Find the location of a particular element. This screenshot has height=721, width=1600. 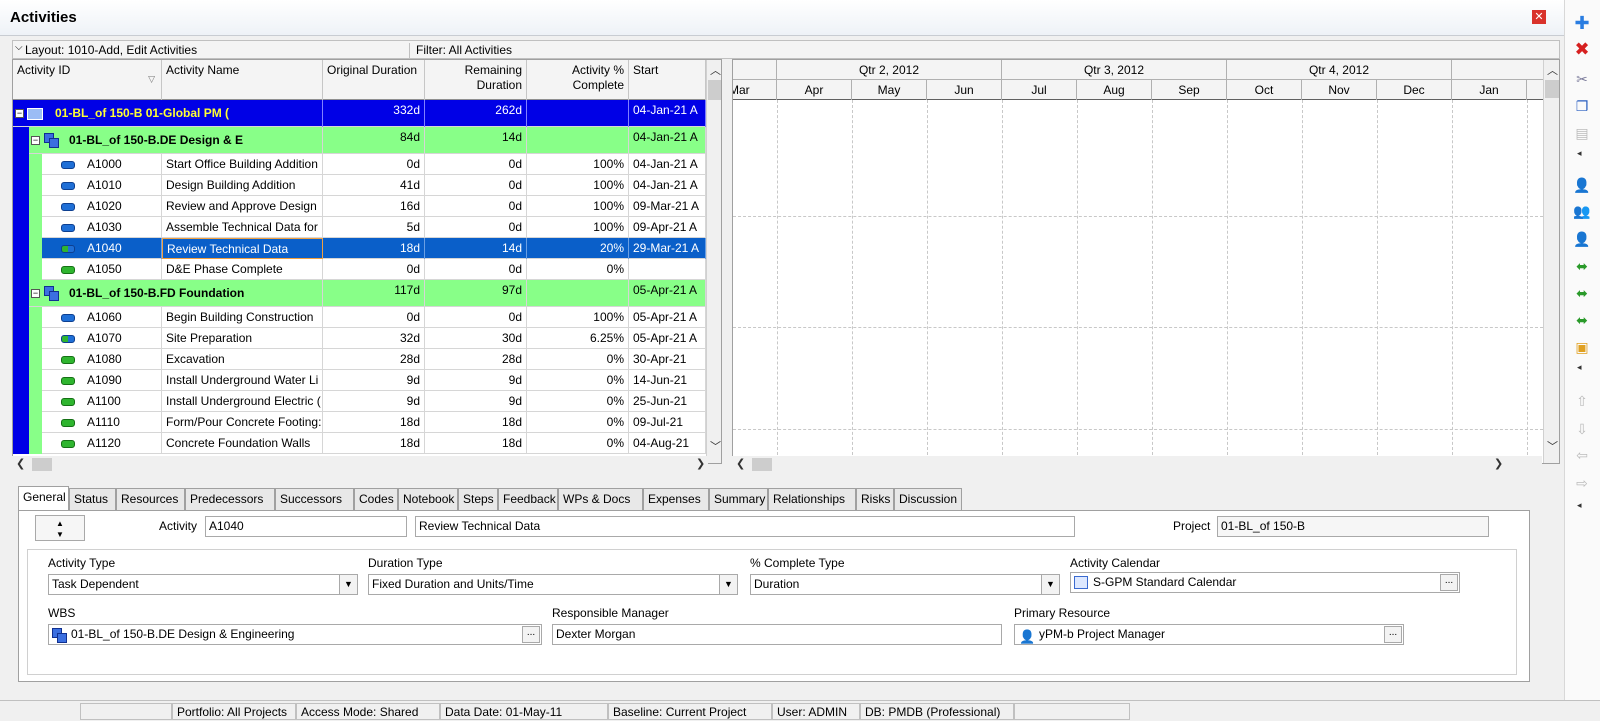

table-row: A1080 Excavation 28d 28d 0% 30-Apr-21 is located at coordinates (367, 359).